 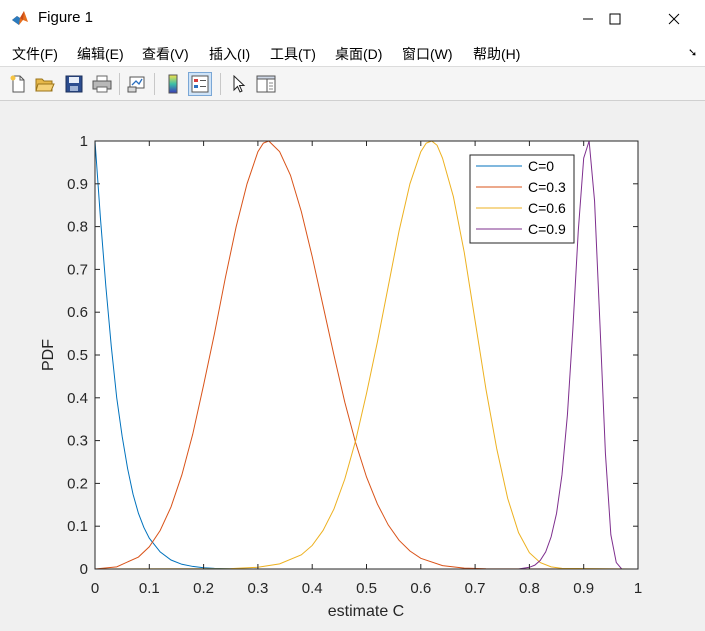 I want to click on colorbar-icon, so click(x=173, y=84).